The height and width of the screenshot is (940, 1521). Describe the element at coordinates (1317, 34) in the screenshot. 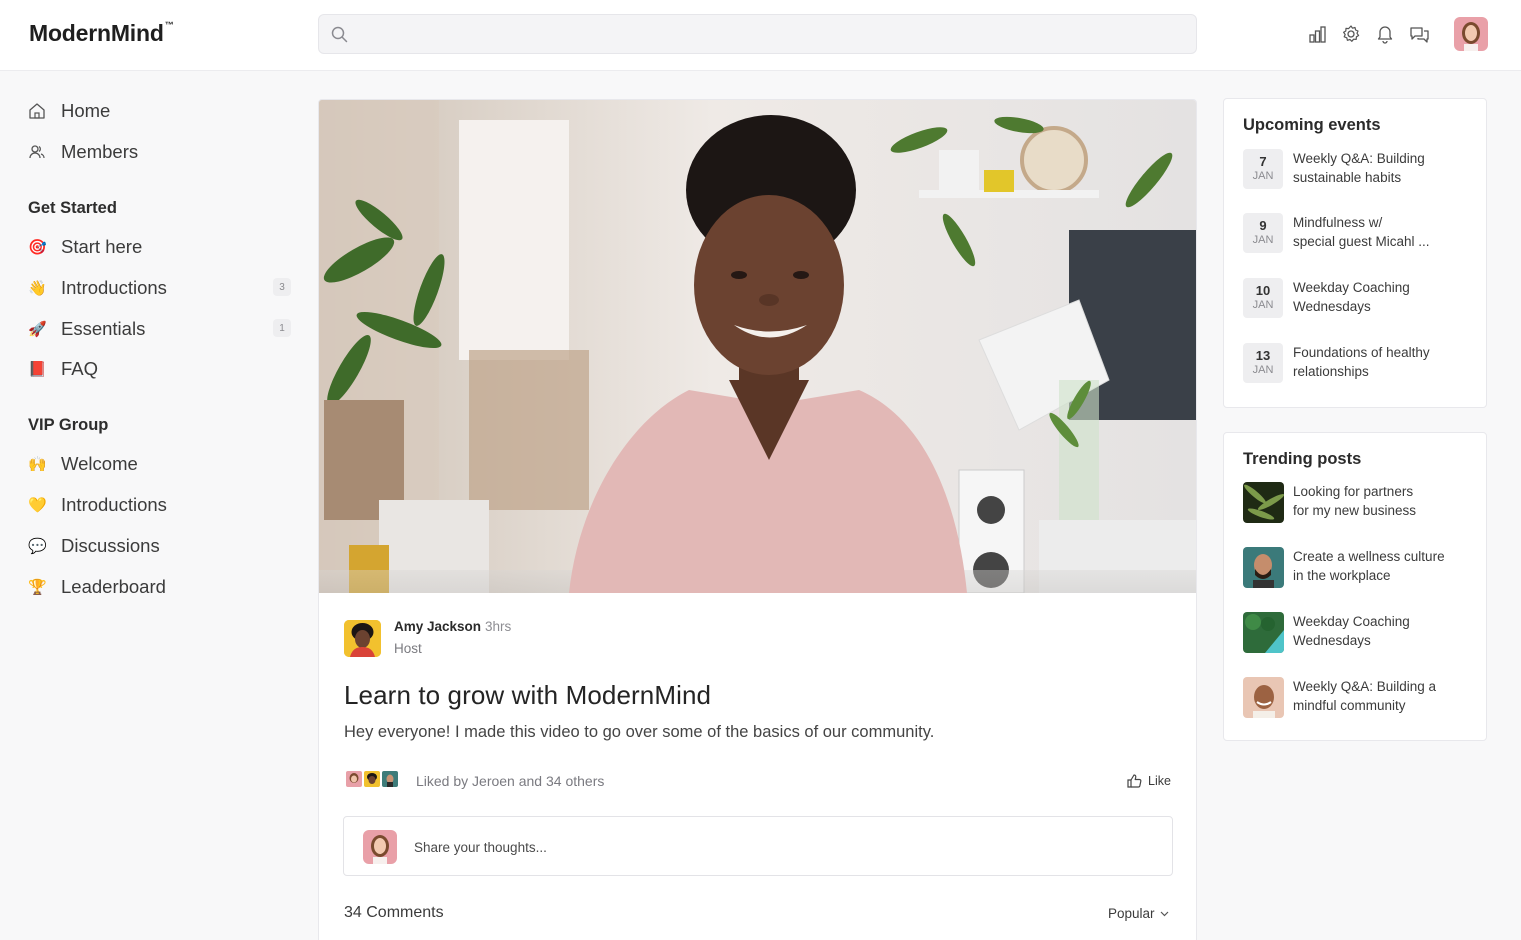

I see `analytics-icon` at that location.